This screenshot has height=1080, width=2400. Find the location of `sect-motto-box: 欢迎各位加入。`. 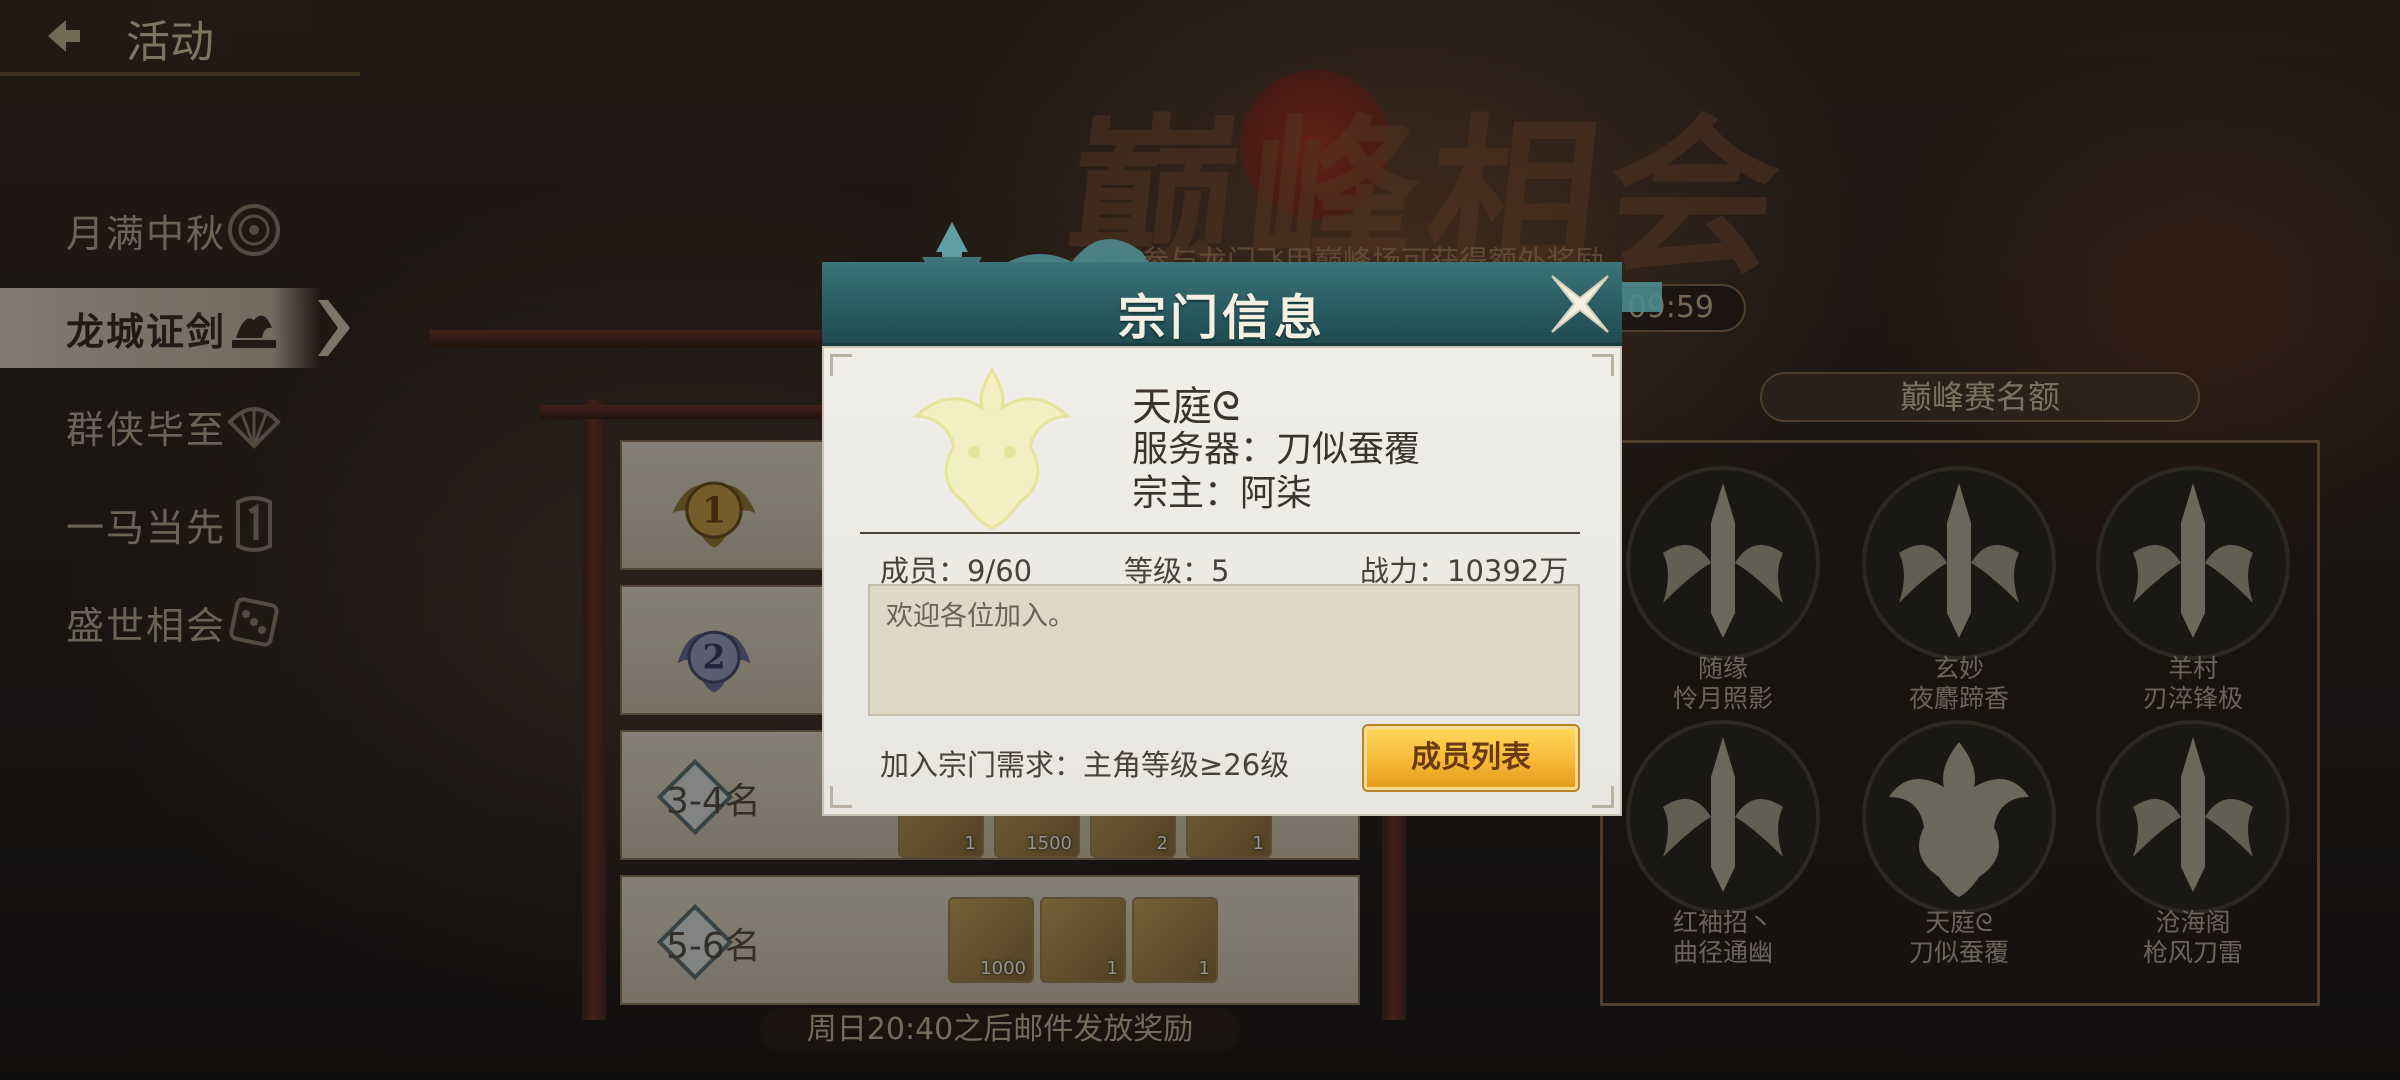

sect-motto-box: 欢迎各位加入。 is located at coordinates (1224, 650).